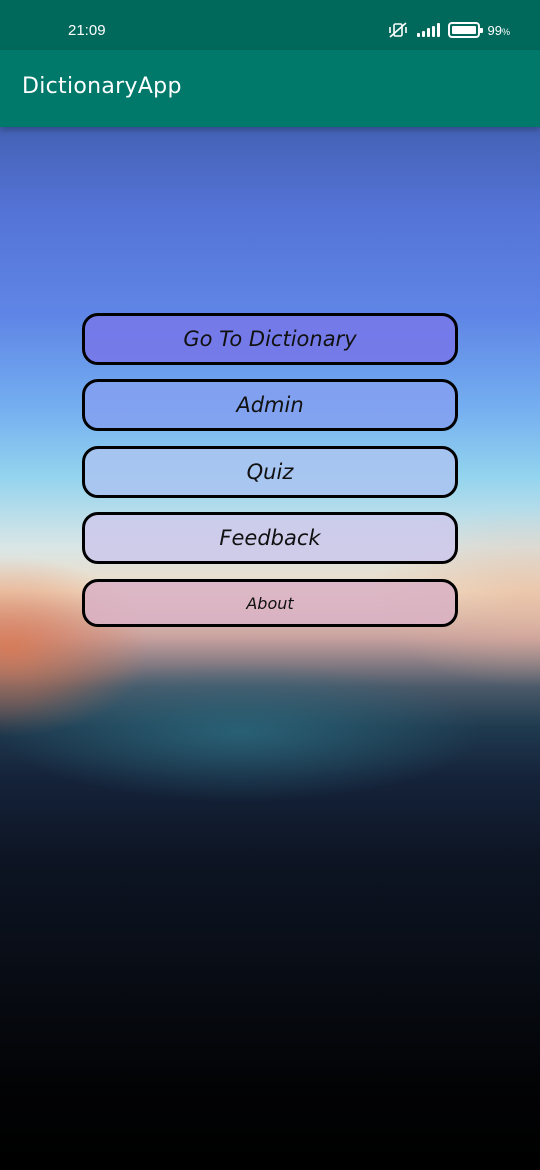  Describe the element at coordinates (465, 30) in the screenshot. I see `battery-icon` at that location.